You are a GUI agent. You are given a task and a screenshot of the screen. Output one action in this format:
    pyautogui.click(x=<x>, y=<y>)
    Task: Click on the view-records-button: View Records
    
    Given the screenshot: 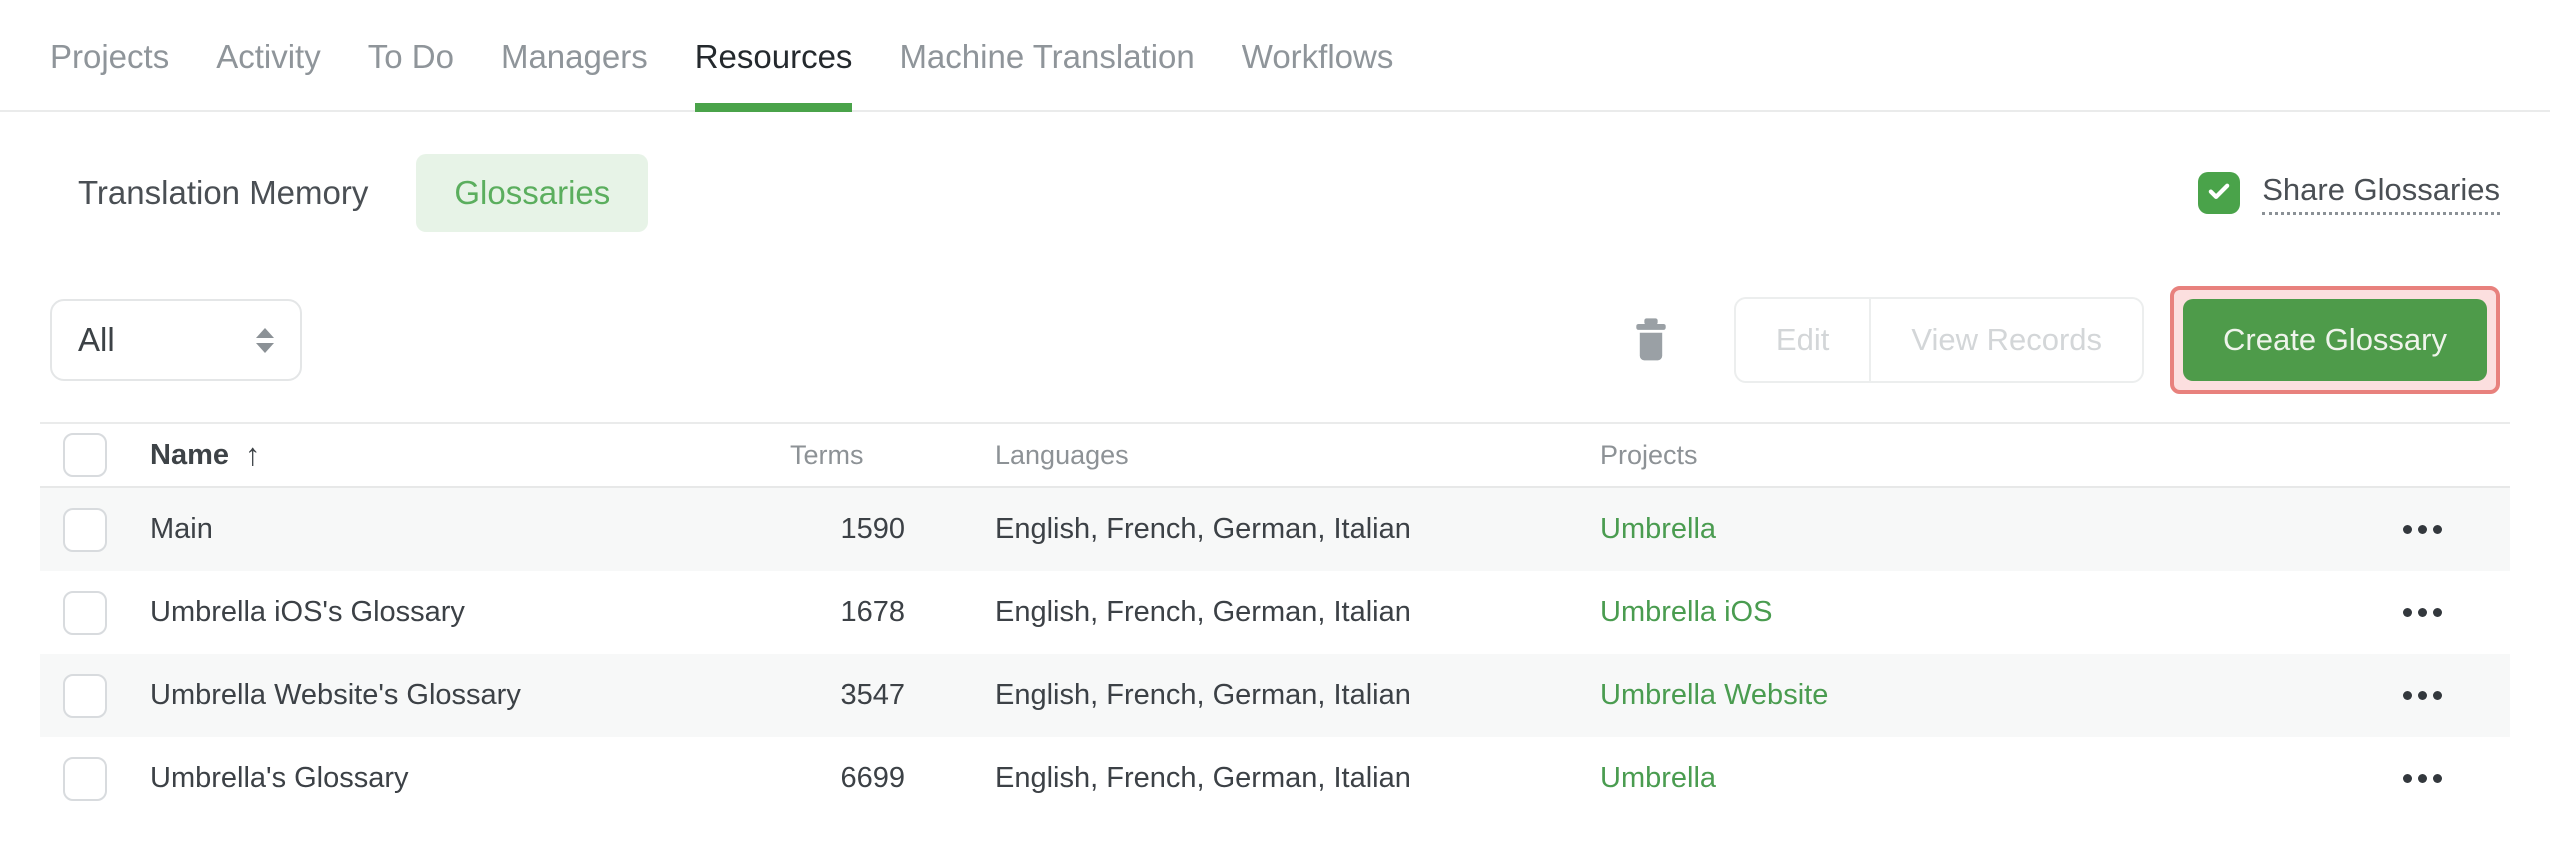 What is the action you would take?
    pyautogui.click(x=2005, y=340)
    